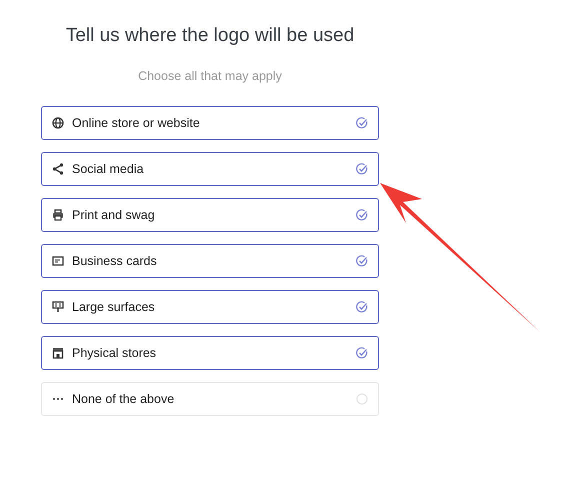 This screenshot has width=570, height=492. What do you see at coordinates (210, 307) in the screenshot?
I see `option-card: Large surfaces` at bounding box center [210, 307].